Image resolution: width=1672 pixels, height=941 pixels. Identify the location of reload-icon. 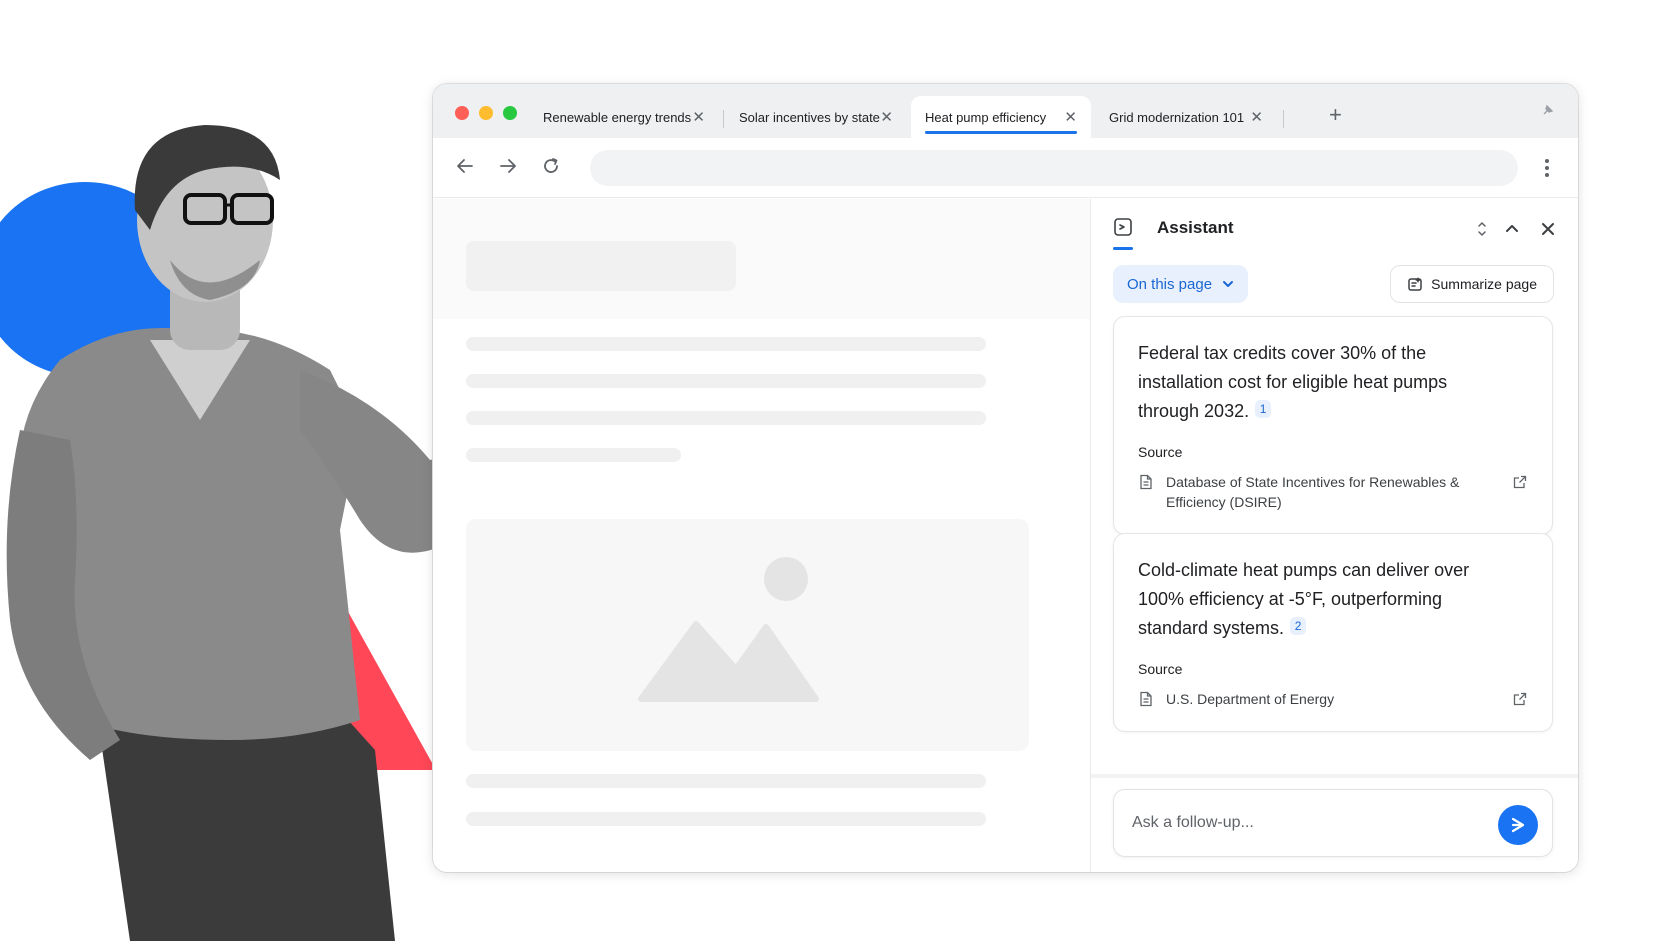
(551, 166).